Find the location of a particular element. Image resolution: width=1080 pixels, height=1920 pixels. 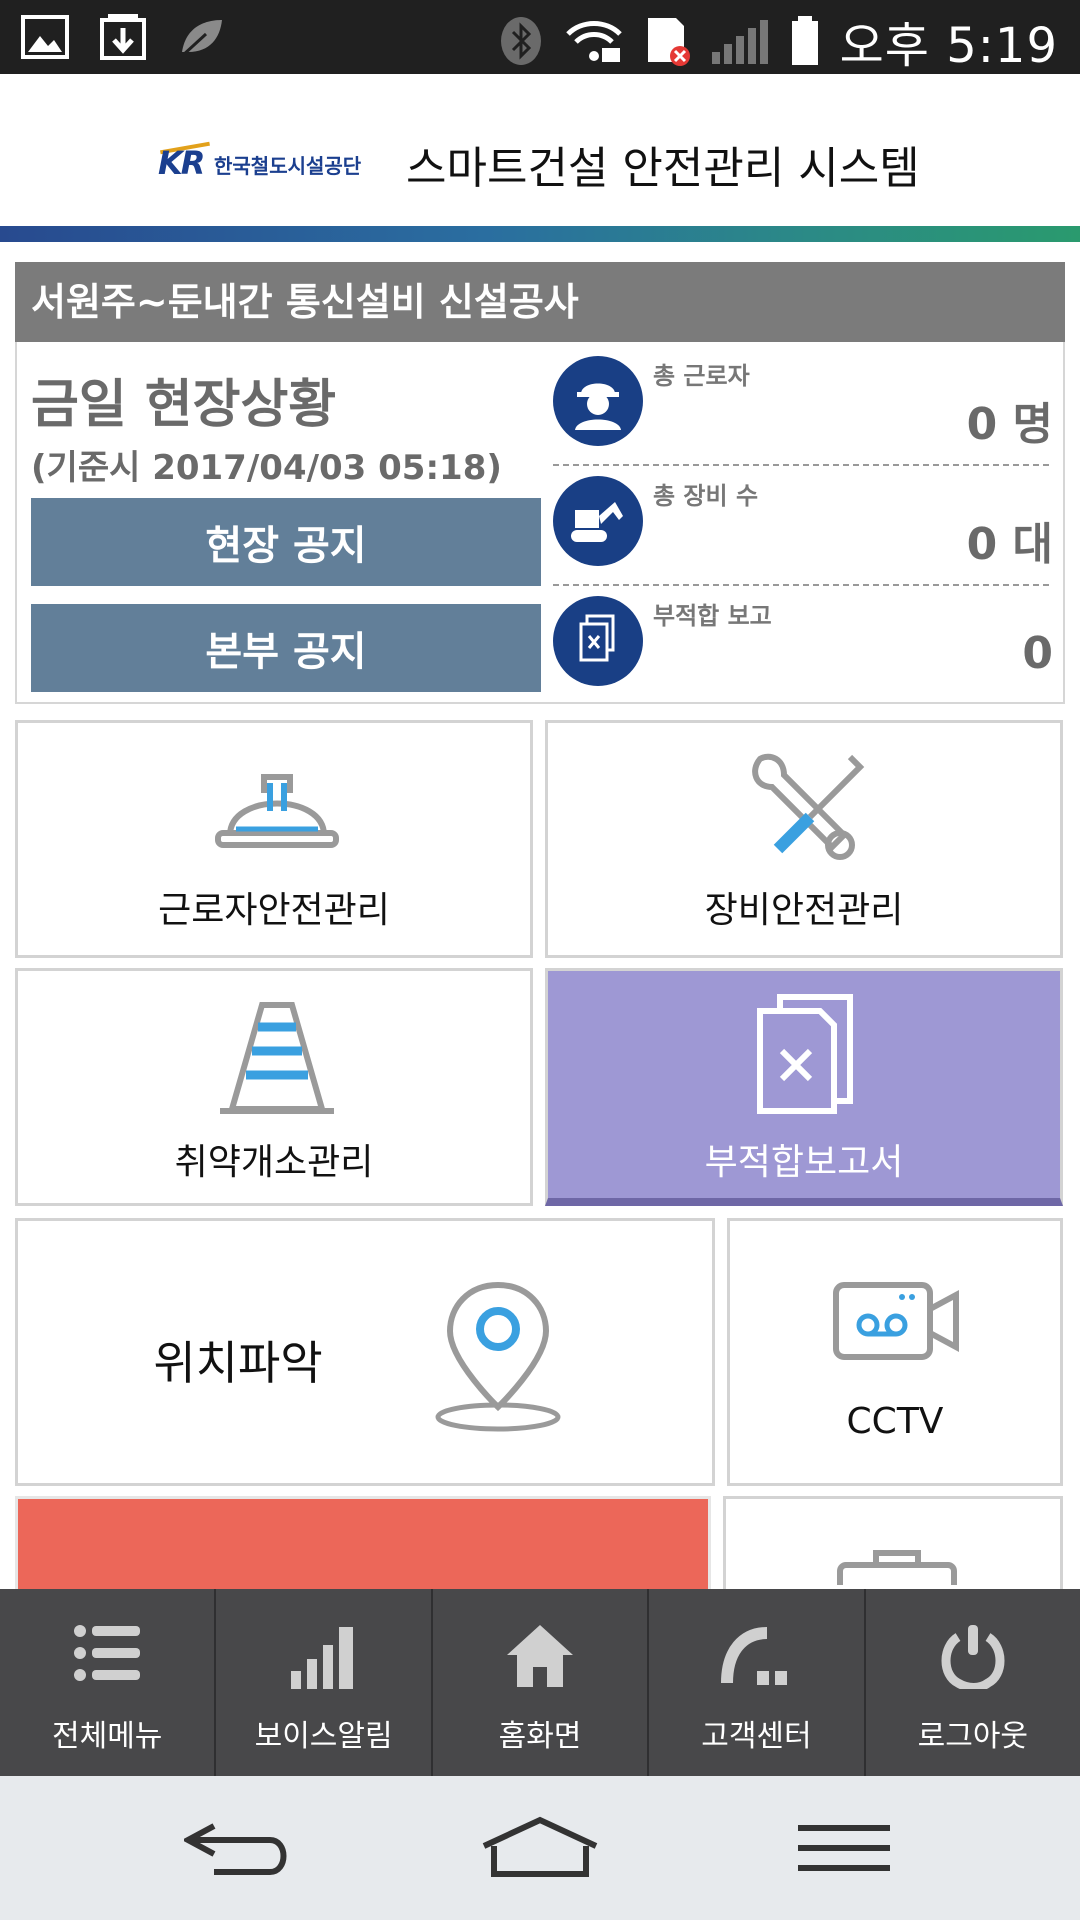

nav-home: 홈화면 is located at coordinates (541, 1682).